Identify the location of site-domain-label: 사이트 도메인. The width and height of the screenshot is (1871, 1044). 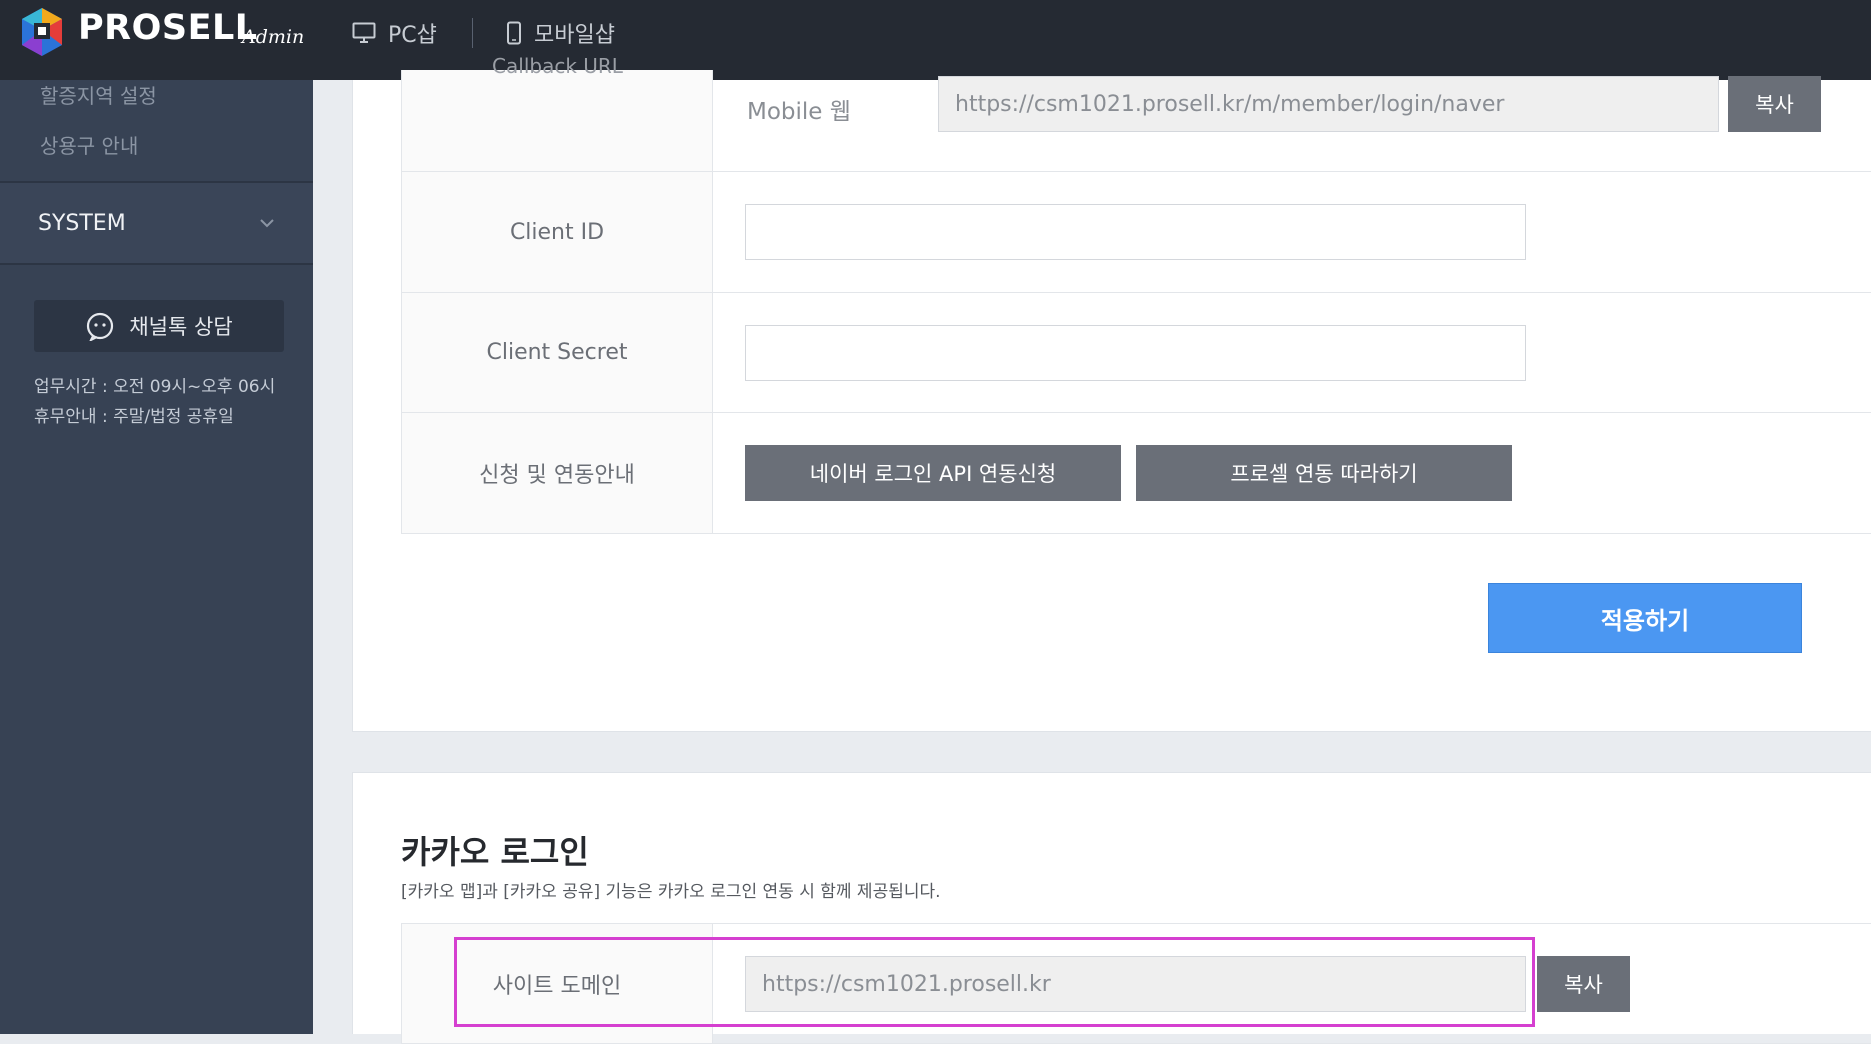
(557, 983).